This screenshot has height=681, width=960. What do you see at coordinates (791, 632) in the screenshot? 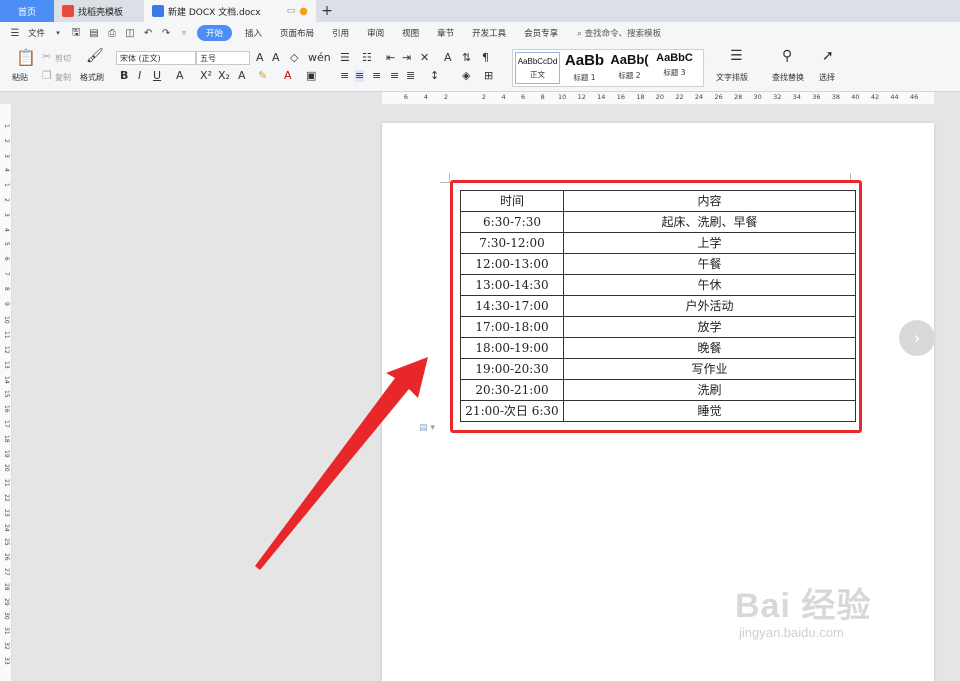
I see `watermark-url: jingyan.baidu.com` at bounding box center [791, 632].